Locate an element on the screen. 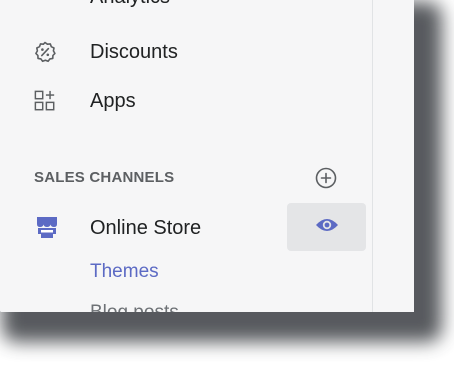  apps-icon is located at coordinates (45, 101).